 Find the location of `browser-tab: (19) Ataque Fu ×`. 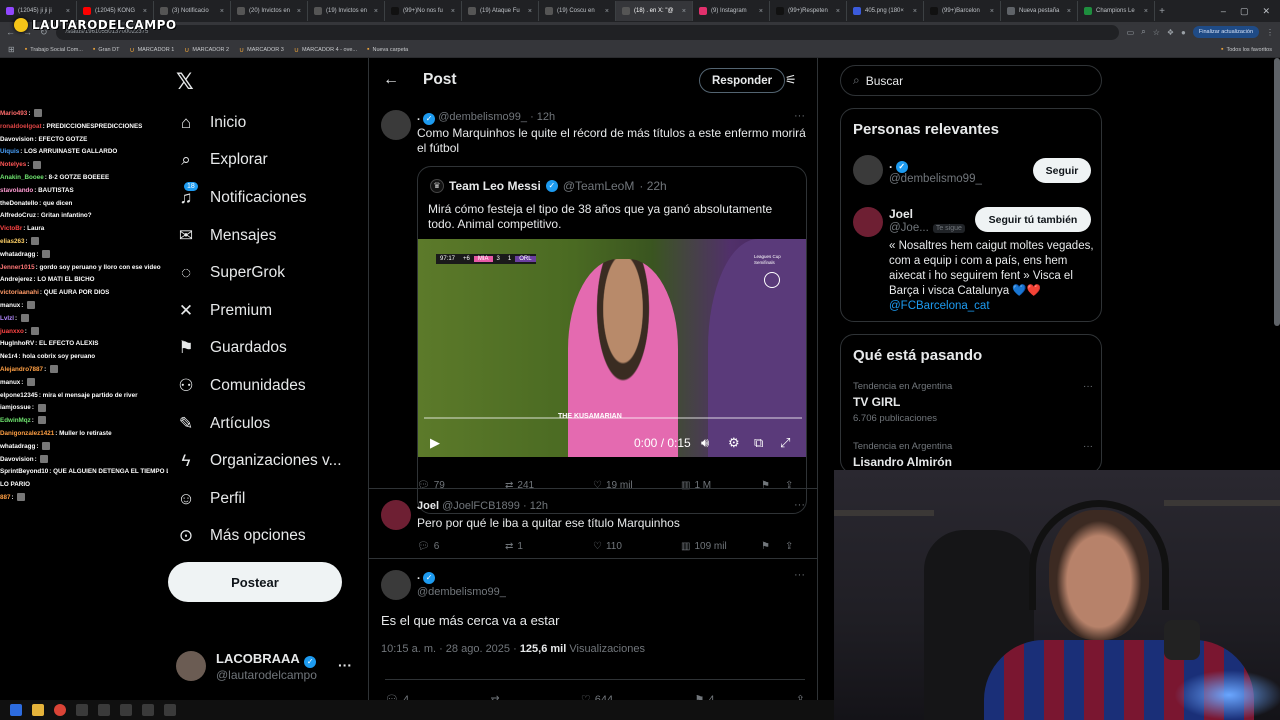

browser-tab: (19) Ataque Fu × is located at coordinates (500, 11).